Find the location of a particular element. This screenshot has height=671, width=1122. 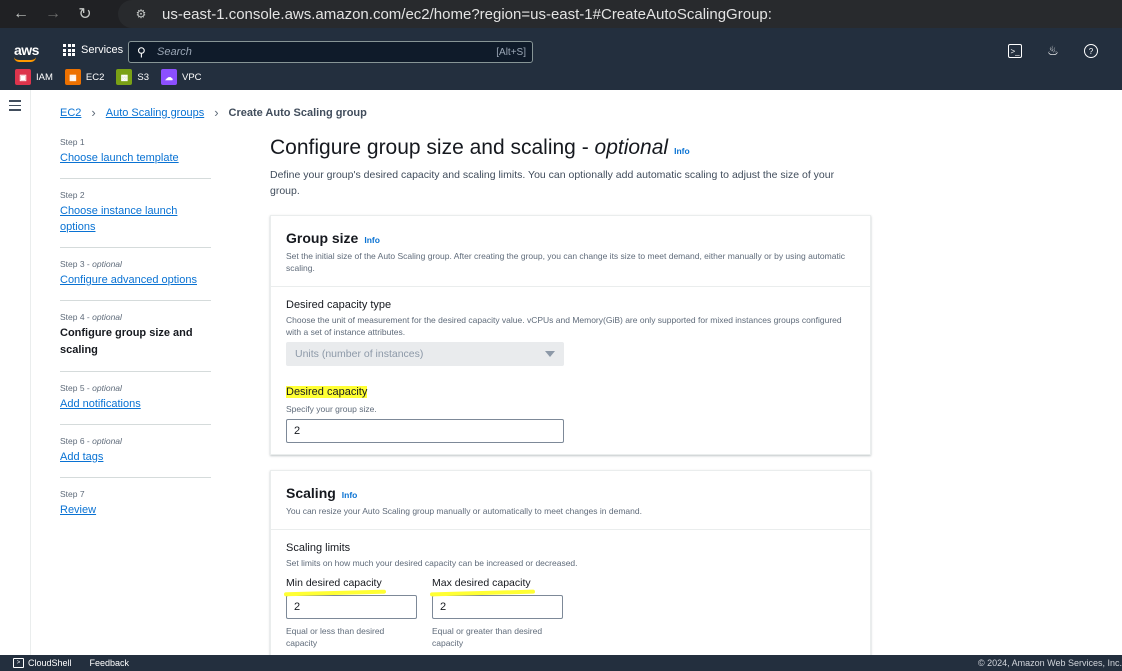

group-size-title: Group size Info is located at coordinates (333, 238).